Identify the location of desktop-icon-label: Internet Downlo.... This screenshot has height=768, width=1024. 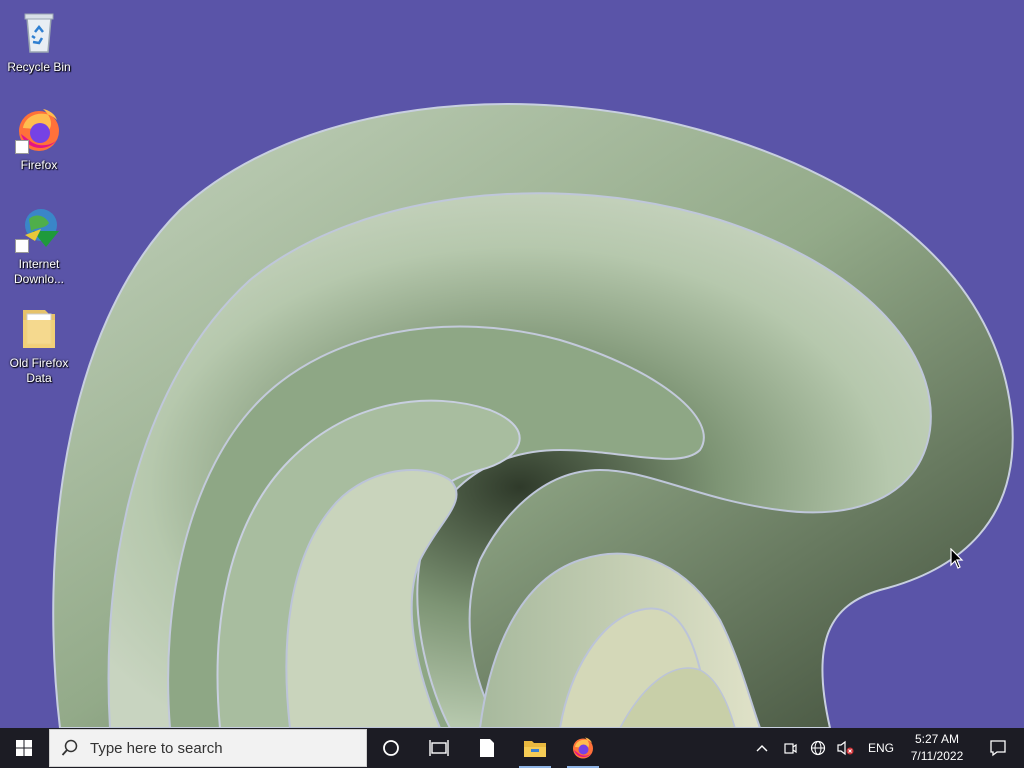
(39, 271).